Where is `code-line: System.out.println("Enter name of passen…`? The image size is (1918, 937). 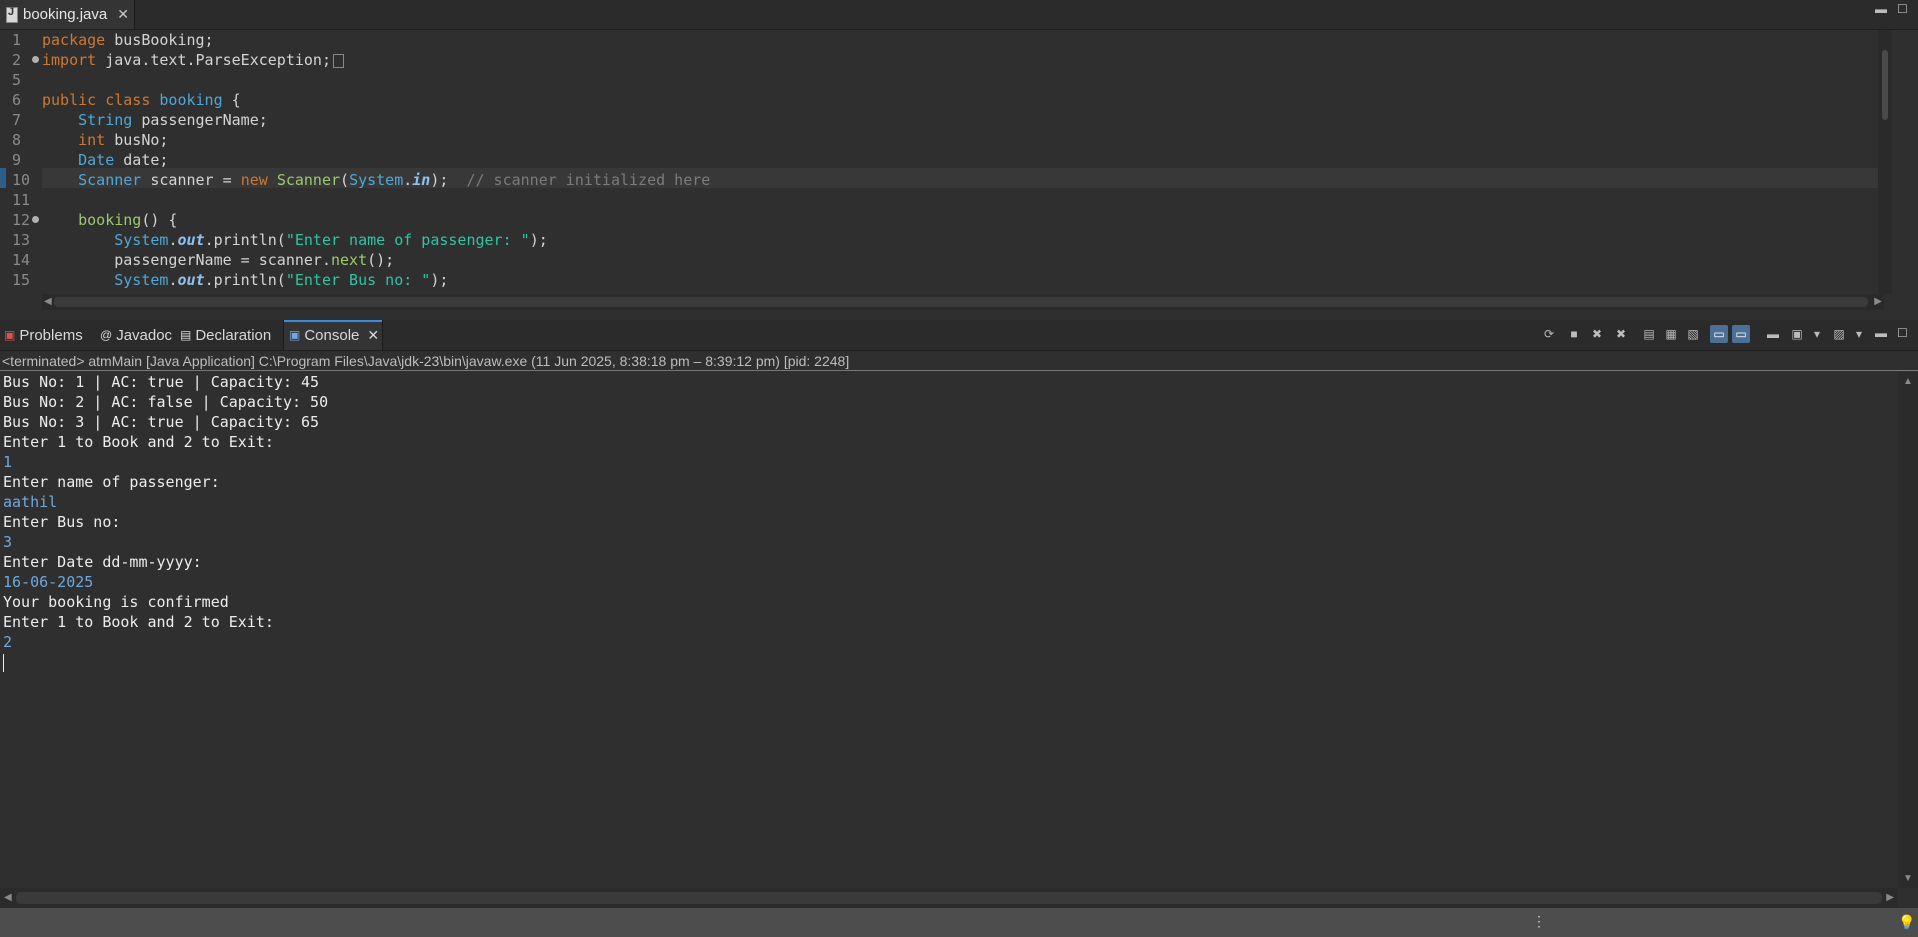
code-line: System.out.println("Enter name of passen… is located at coordinates (331, 240).